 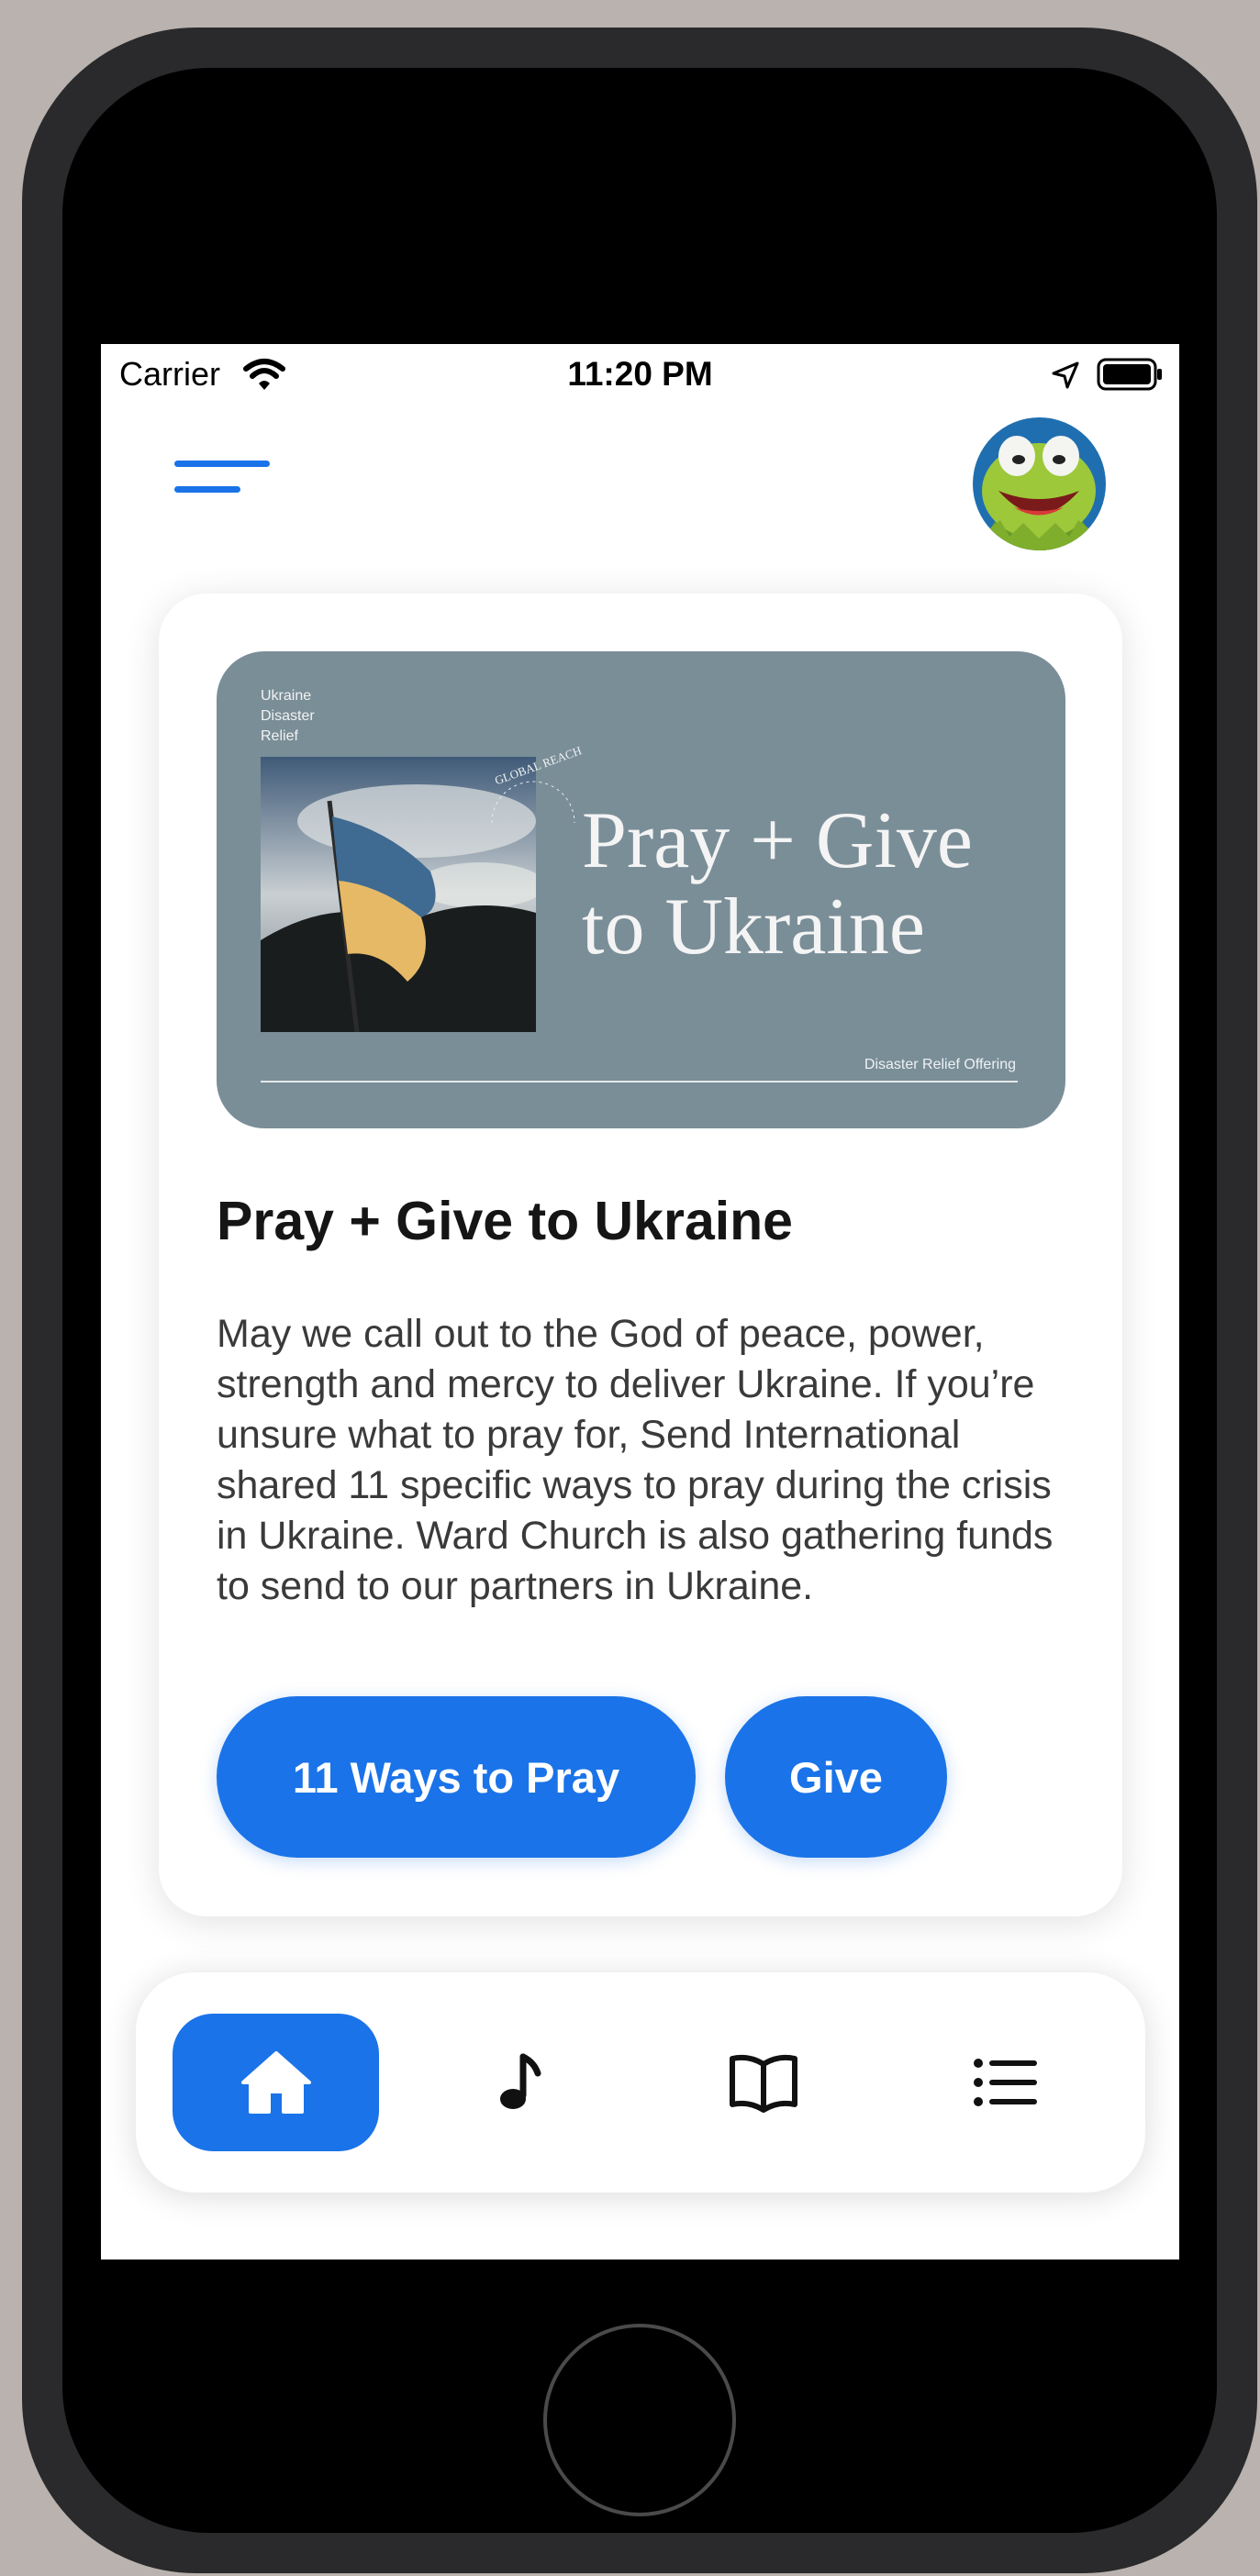 I want to click on card-title: Pray + Give to Ukraine, so click(x=505, y=1221).